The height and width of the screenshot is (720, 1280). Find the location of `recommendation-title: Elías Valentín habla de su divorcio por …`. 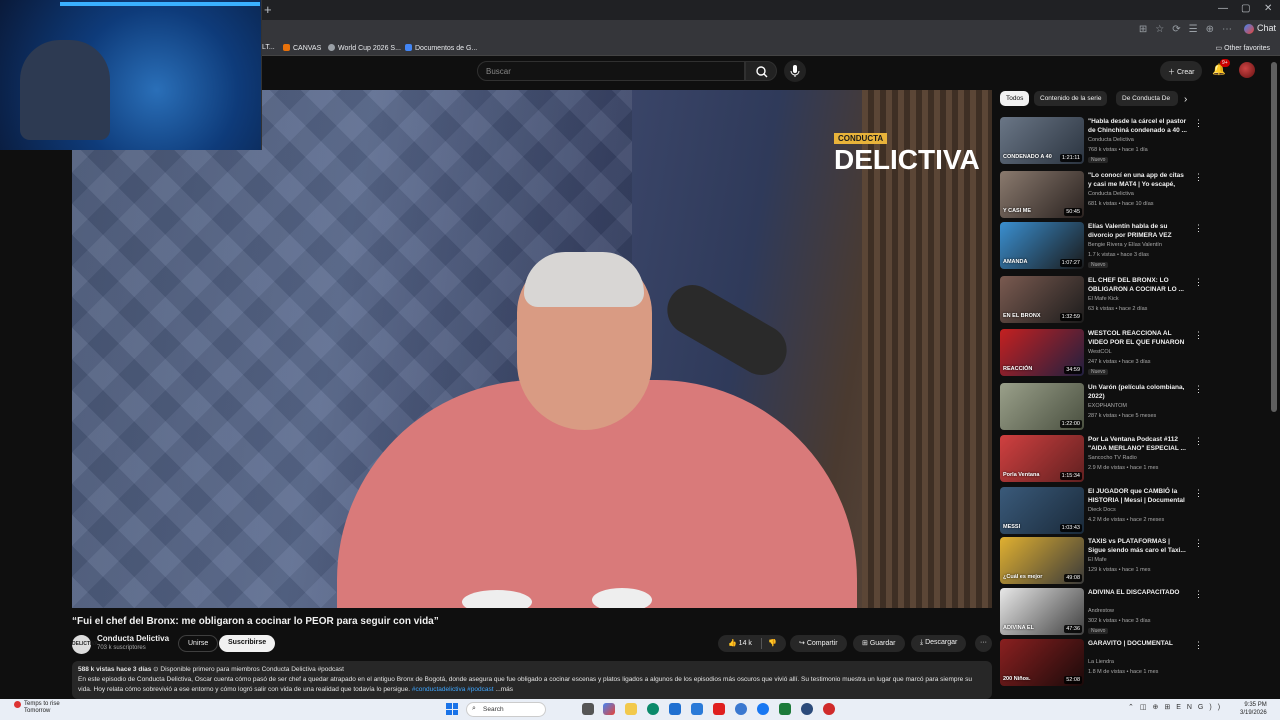

recommendation-title: Elías Valentín habla de su divorcio por … is located at coordinates (1138, 231).